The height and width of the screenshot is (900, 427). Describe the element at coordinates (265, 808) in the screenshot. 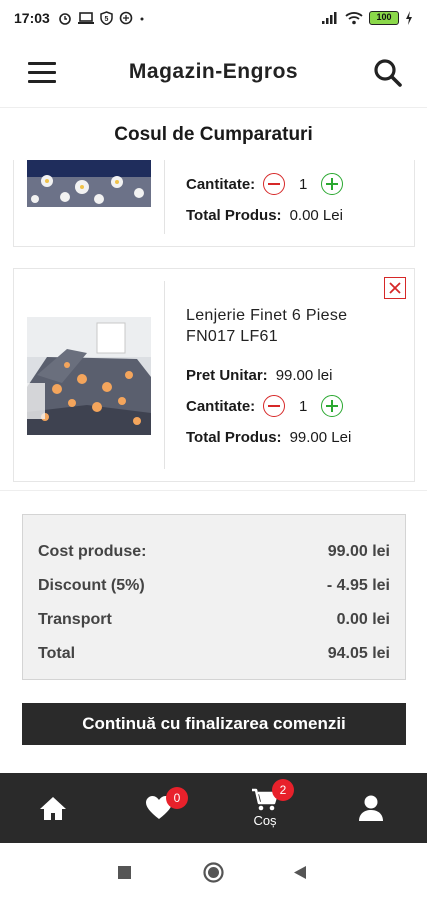

I see `nav-cart: Coș 2` at that location.